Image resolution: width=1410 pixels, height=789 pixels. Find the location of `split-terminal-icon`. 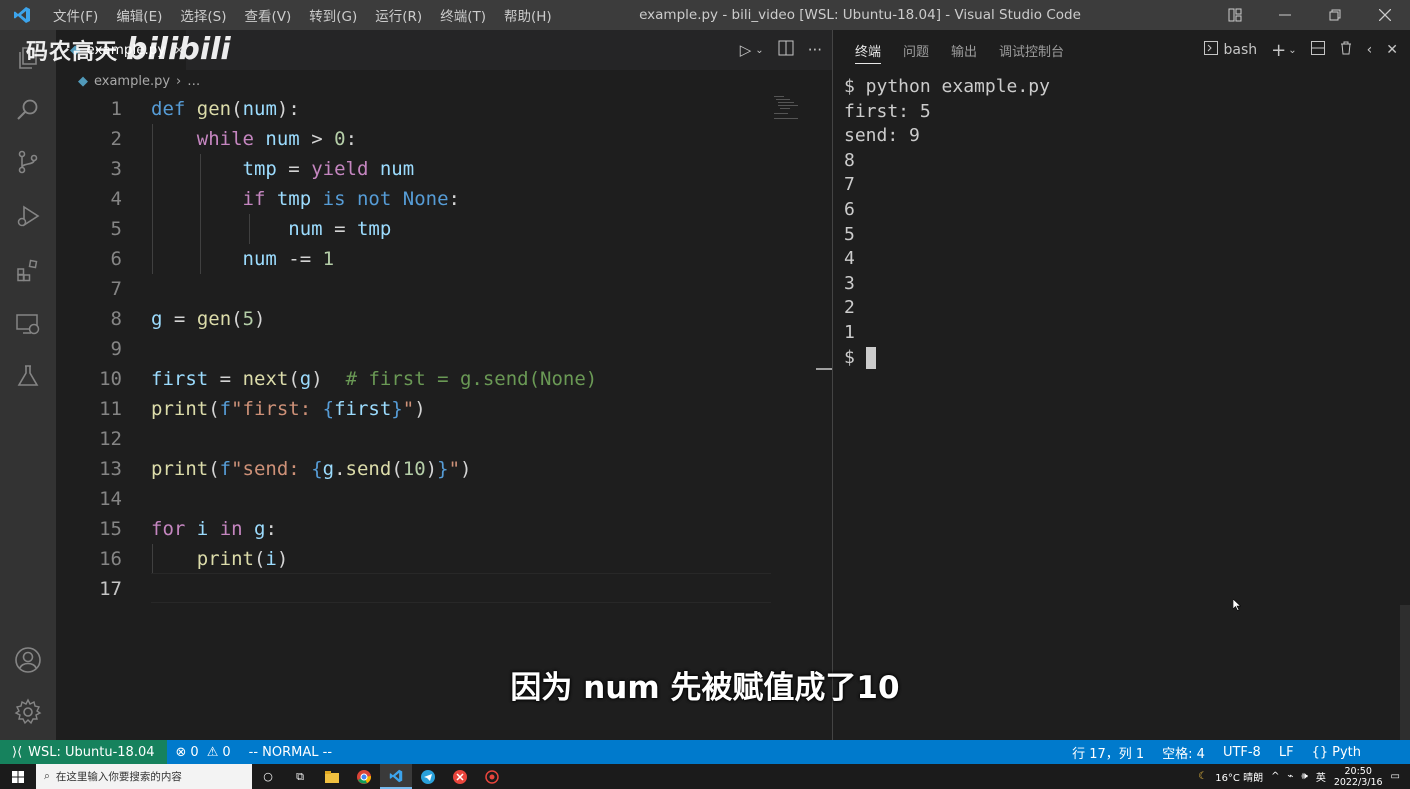

split-terminal-icon is located at coordinates (1317, 50).